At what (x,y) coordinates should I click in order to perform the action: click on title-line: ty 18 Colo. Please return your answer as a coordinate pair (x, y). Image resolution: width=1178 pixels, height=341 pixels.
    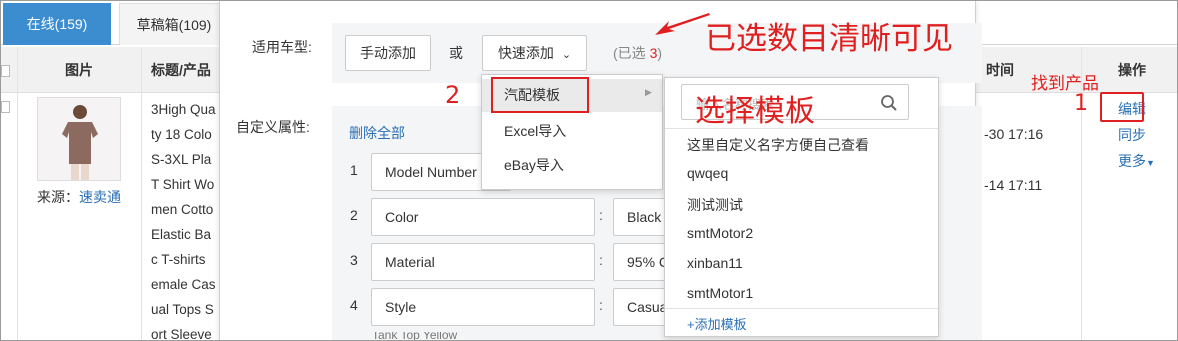
    Looking at the image, I should click on (181, 134).